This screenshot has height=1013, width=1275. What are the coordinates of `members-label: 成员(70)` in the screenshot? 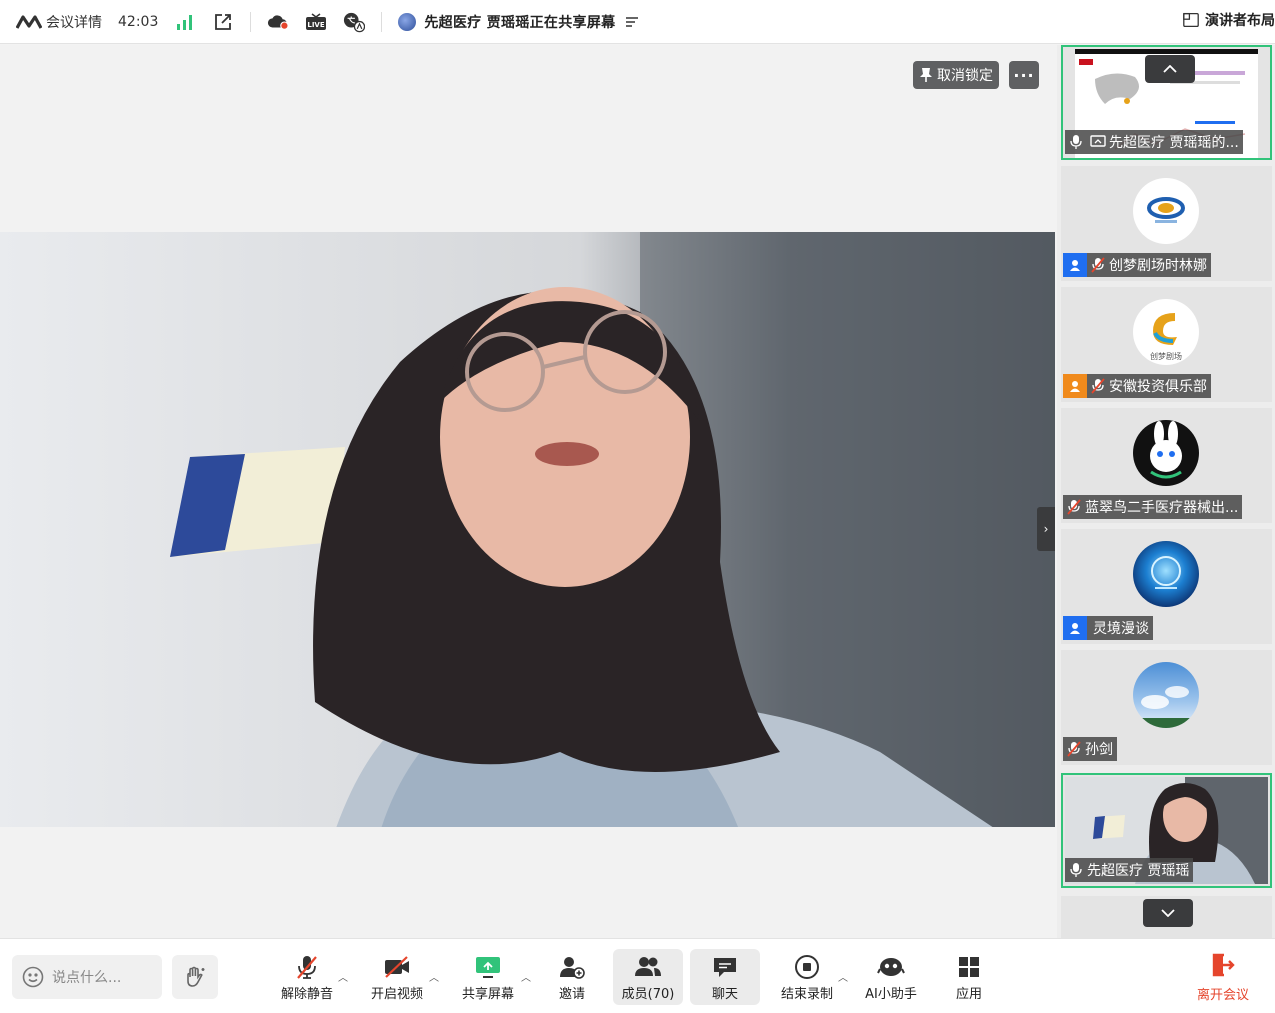 It's located at (648, 994).